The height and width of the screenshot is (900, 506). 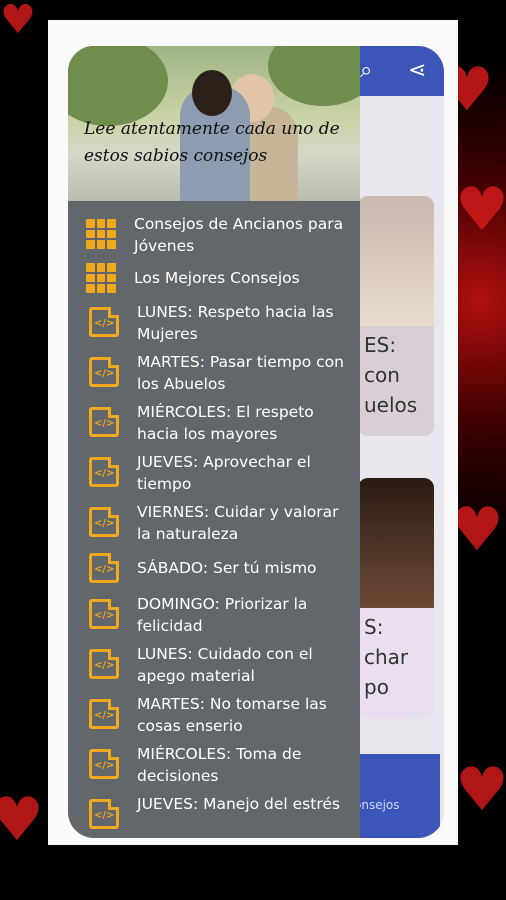 I want to click on menu-item: Consejos de Ancianos para Jóvenes, so click(x=214, y=234).